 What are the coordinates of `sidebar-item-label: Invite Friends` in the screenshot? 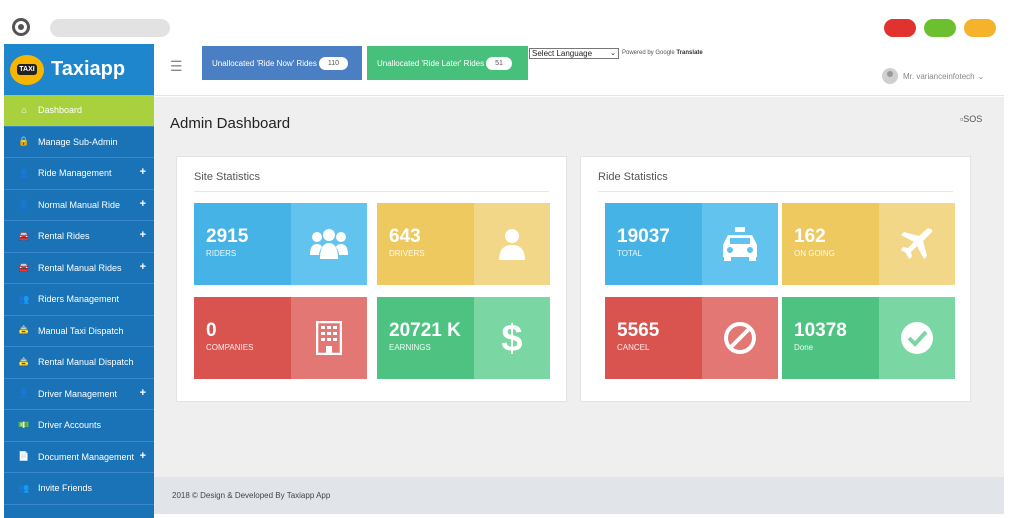 It's located at (65, 488).